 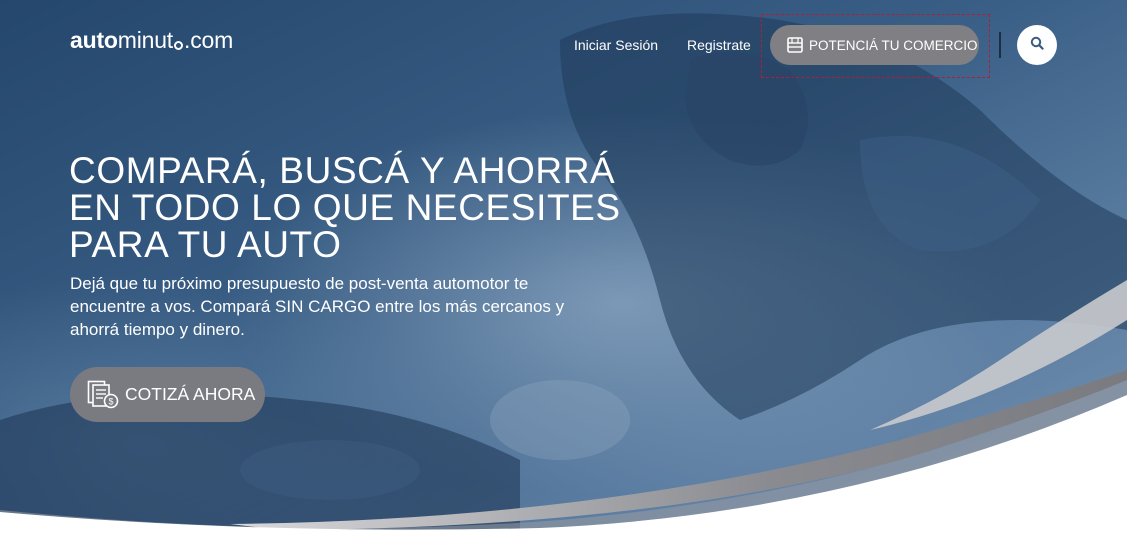 What do you see at coordinates (190, 394) in the screenshot?
I see `quote-now-label: COTIZÁ AHORA` at bounding box center [190, 394].